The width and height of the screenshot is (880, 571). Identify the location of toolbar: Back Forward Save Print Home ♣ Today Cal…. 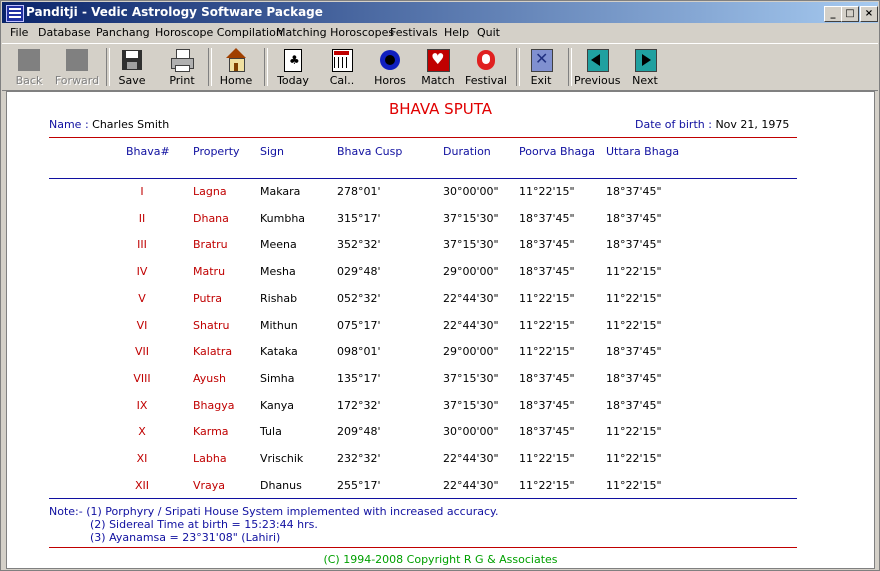
(440, 67).